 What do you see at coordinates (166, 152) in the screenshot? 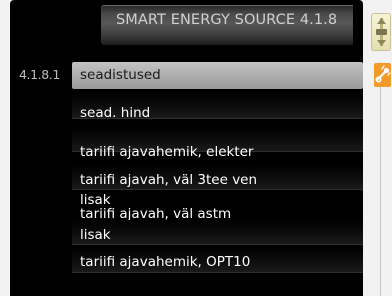
I see `menu-item-tariifi-ajavahemik-elekter: tariifi ajavahemik, elekter` at bounding box center [166, 152].